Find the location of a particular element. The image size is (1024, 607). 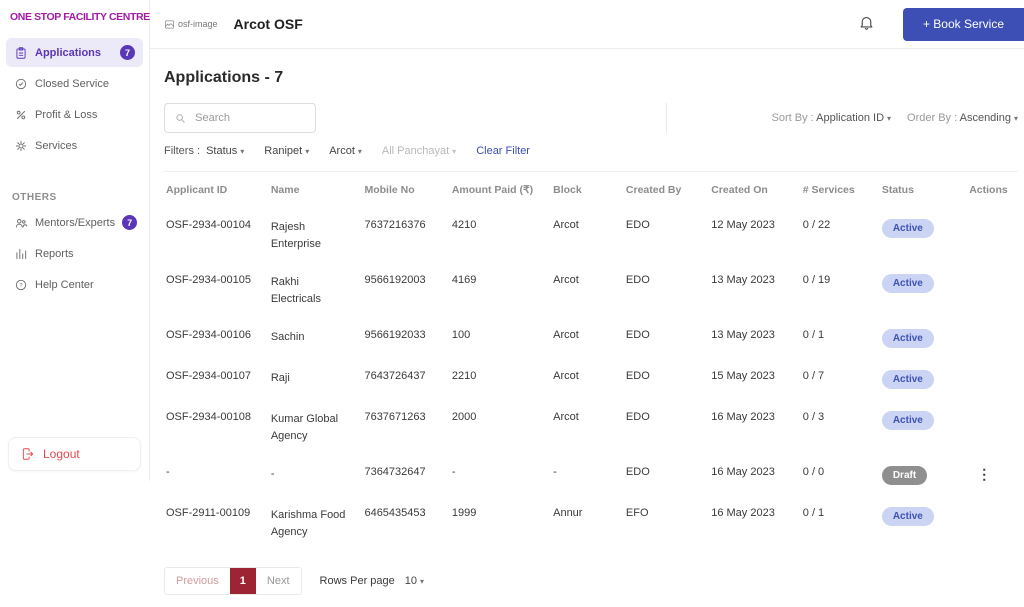

bar-chart-icon is located at coordinates (21, 254).